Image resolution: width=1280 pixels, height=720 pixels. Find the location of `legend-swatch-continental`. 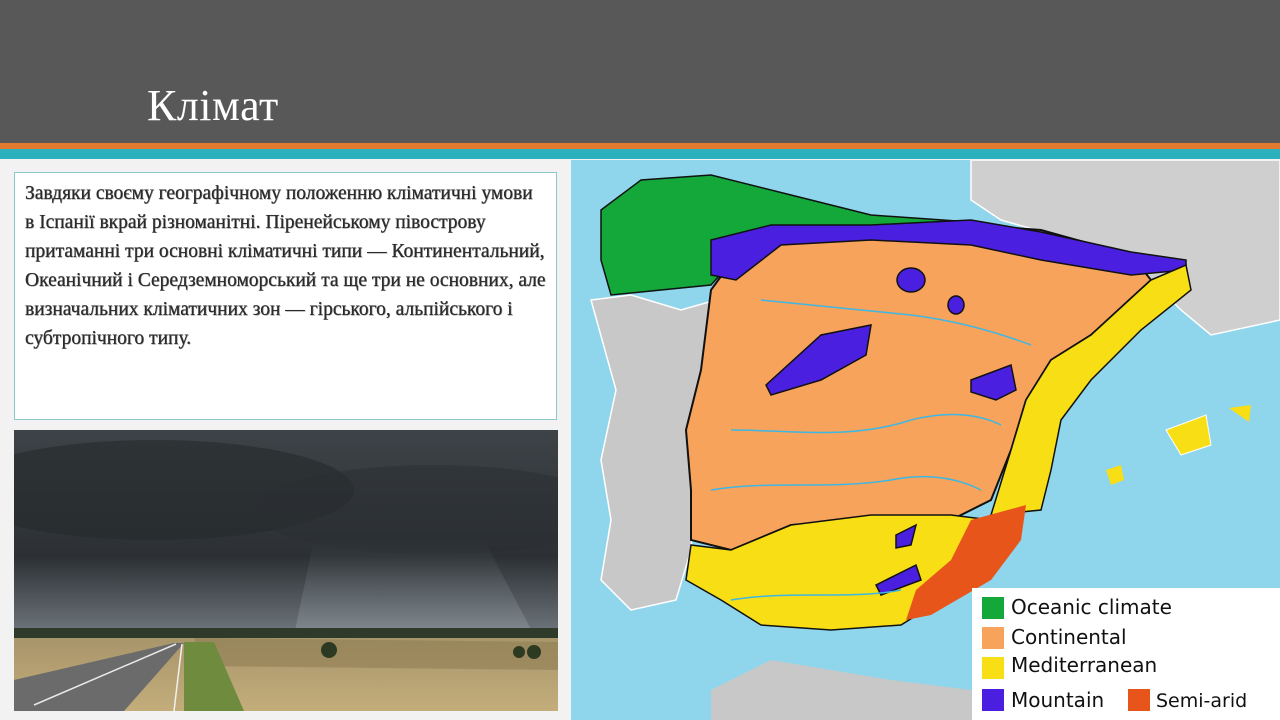

legend-swatch-continental is located at coordinates (993, 638).